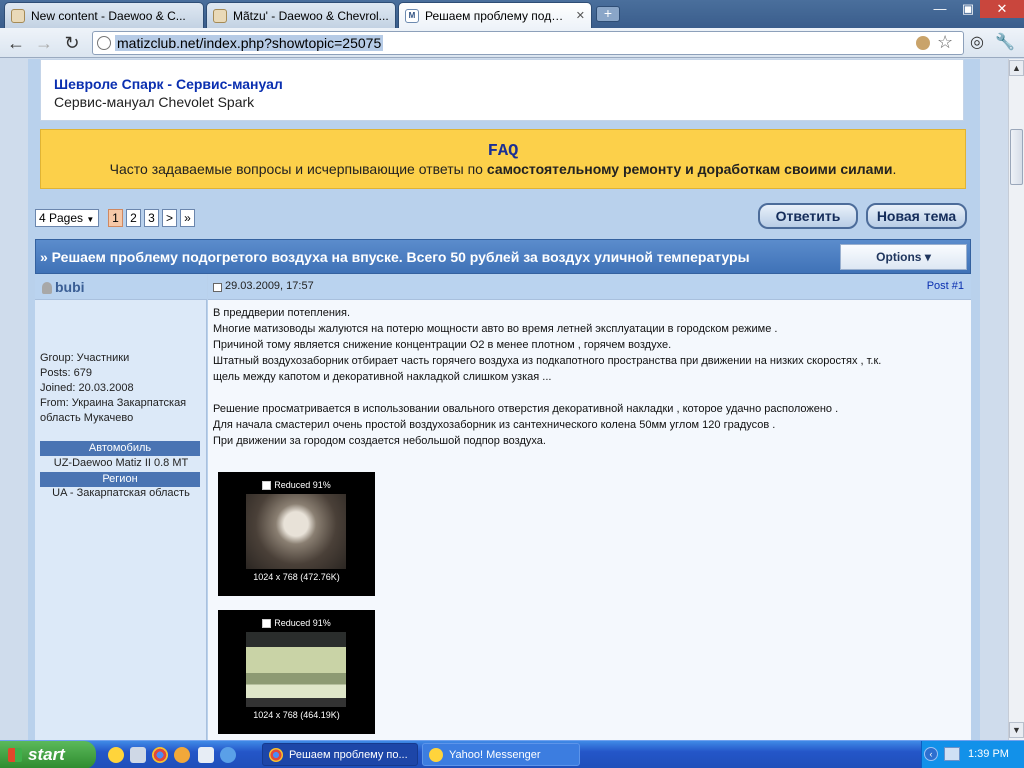 The image size is (1024, 768). What do you see at coordinates (1005, 43) in the screenshot?
I see `wrench-icon: 🔧` at bounding box center [1005, 43].